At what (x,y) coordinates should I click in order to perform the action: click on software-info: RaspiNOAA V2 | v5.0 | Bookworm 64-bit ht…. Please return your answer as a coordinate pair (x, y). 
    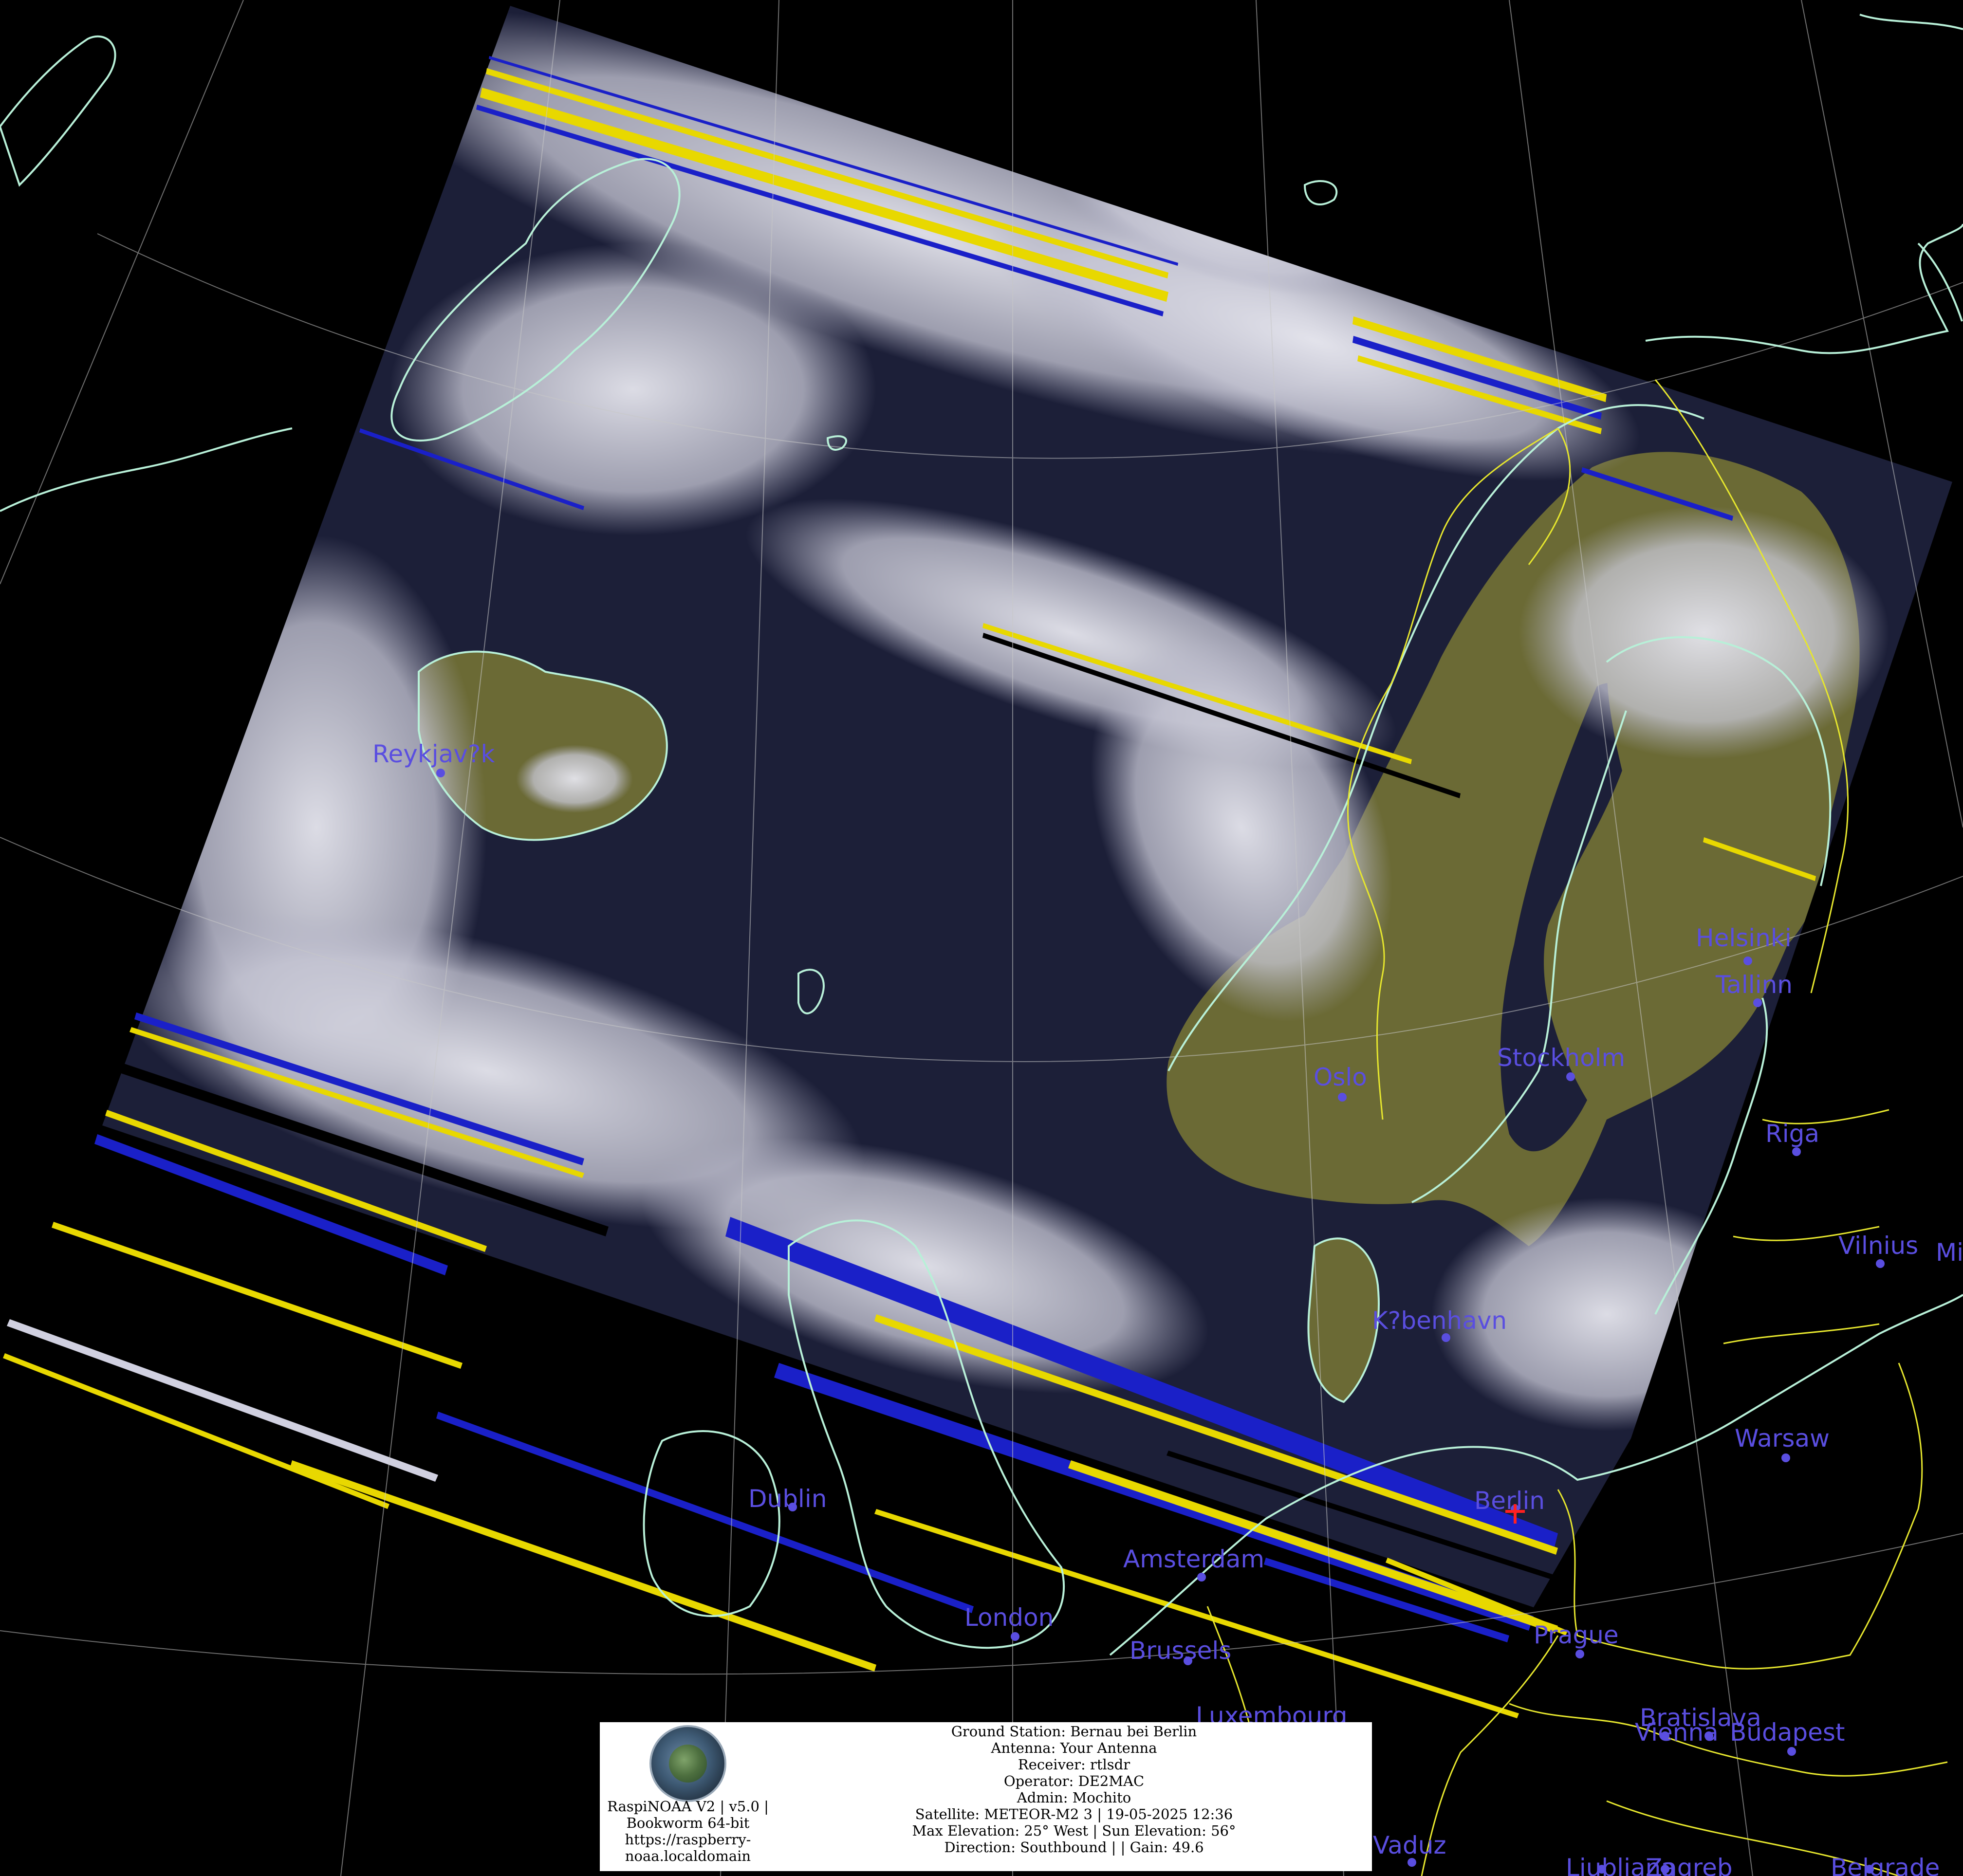
    Looking at the image, I should click on (688, 1831).